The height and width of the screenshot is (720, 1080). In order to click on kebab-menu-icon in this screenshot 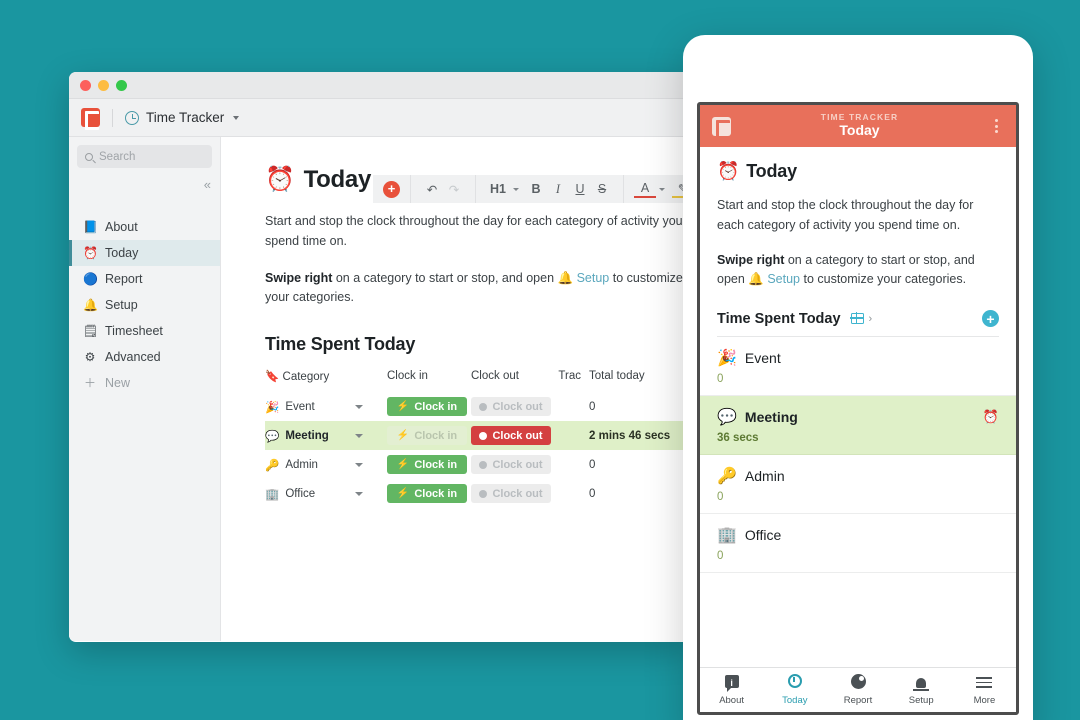, I will do `click(996, 126)`.